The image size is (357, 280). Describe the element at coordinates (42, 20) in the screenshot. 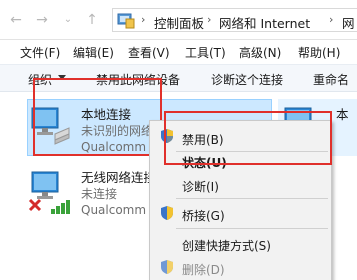

I see `forward-icon: →` at that location.